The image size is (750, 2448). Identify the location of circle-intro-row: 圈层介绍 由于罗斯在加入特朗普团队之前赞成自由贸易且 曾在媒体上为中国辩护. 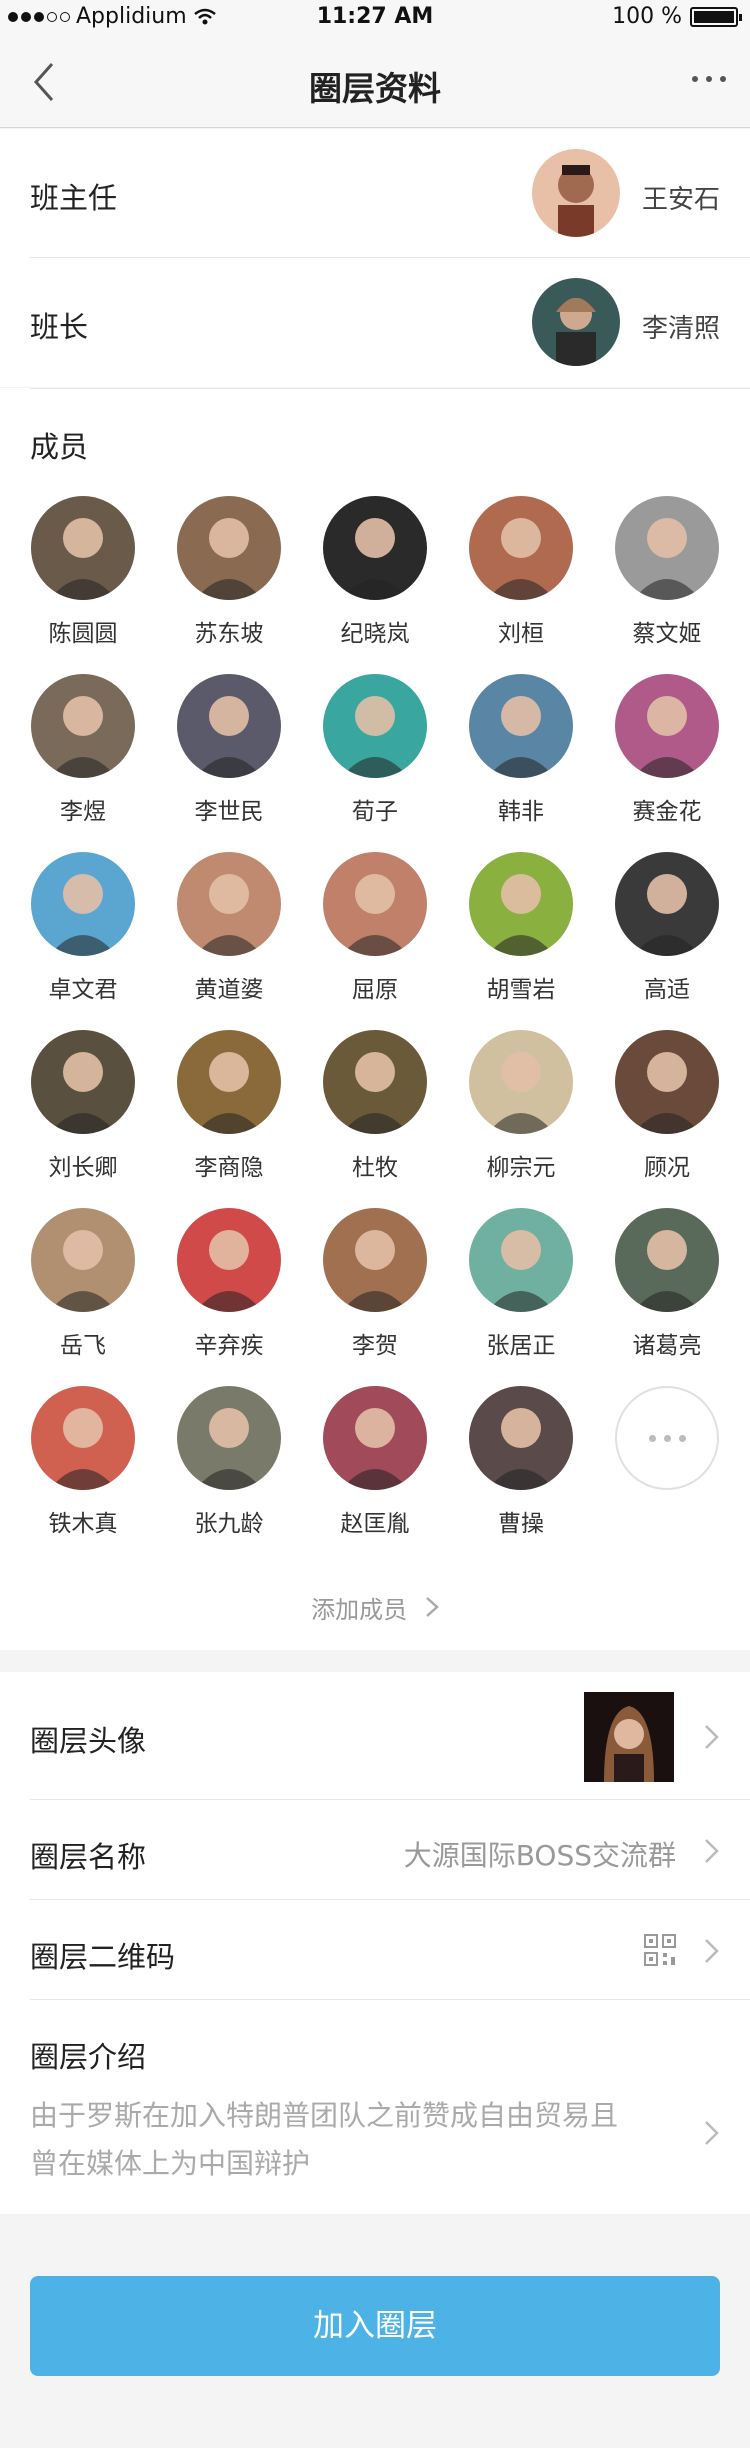
(375, 2107).